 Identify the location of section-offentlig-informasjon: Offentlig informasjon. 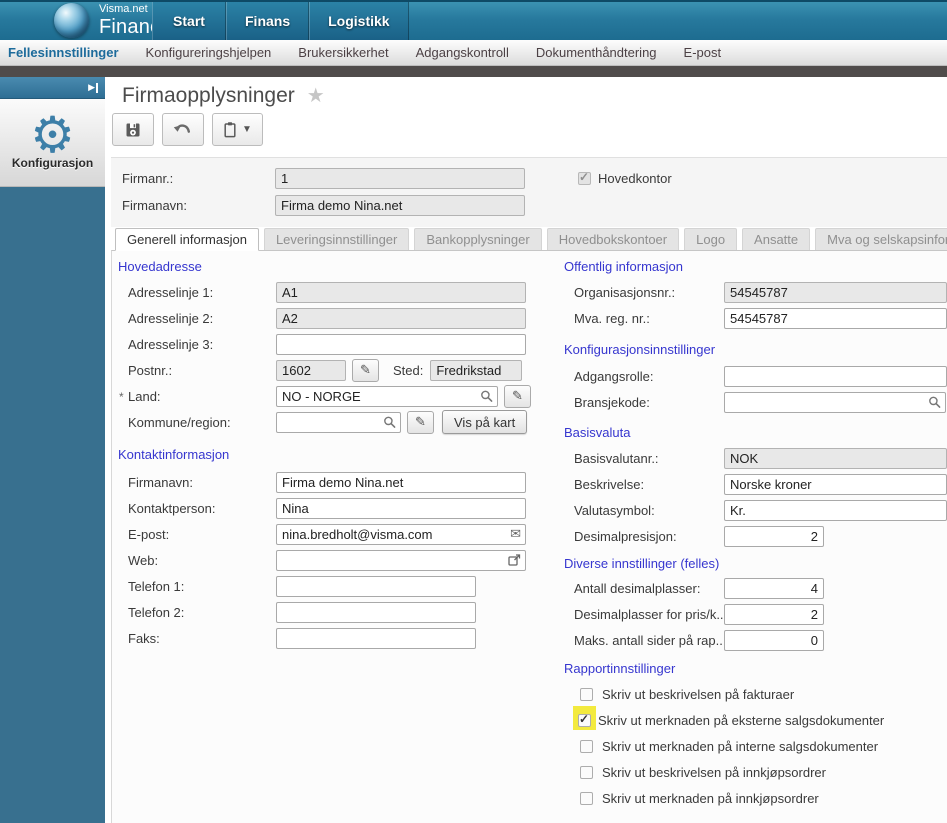
(623, 266).